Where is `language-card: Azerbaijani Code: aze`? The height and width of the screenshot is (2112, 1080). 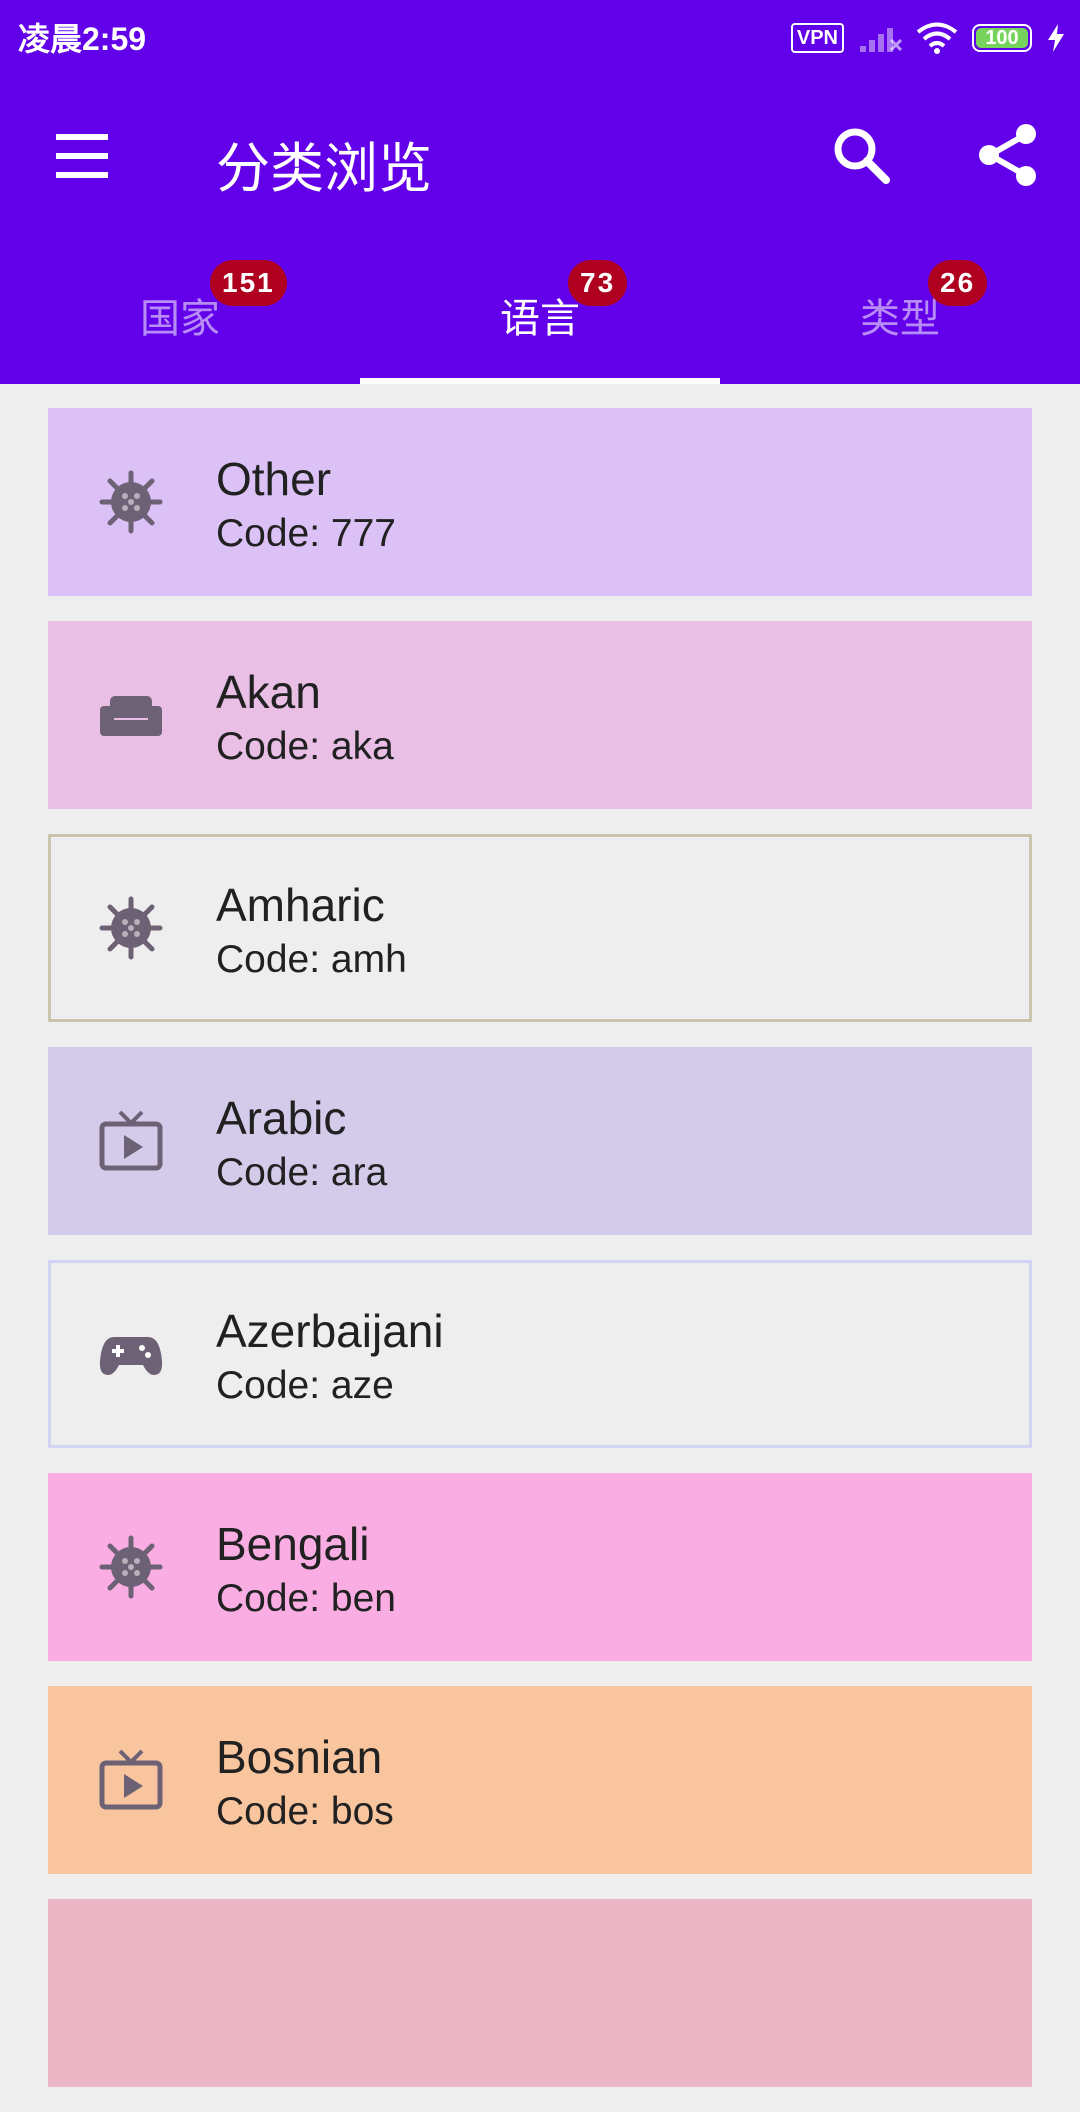
language-card: Azerbaijani Code: aze is located at coordinates (540, 1354).